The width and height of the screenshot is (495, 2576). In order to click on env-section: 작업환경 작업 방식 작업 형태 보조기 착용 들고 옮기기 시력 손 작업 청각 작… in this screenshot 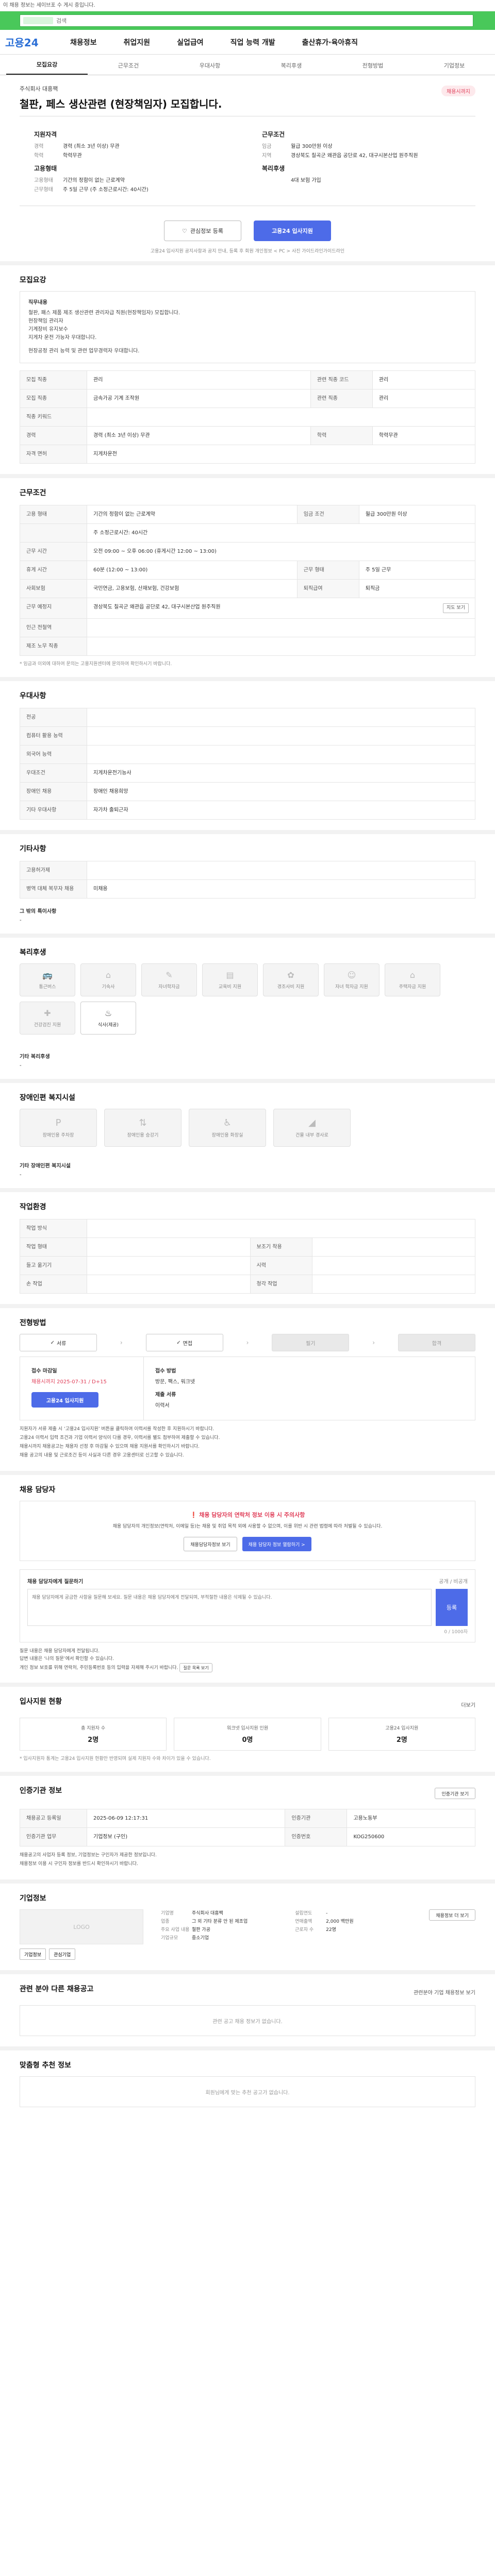, I will do `click(247, 1248)`.